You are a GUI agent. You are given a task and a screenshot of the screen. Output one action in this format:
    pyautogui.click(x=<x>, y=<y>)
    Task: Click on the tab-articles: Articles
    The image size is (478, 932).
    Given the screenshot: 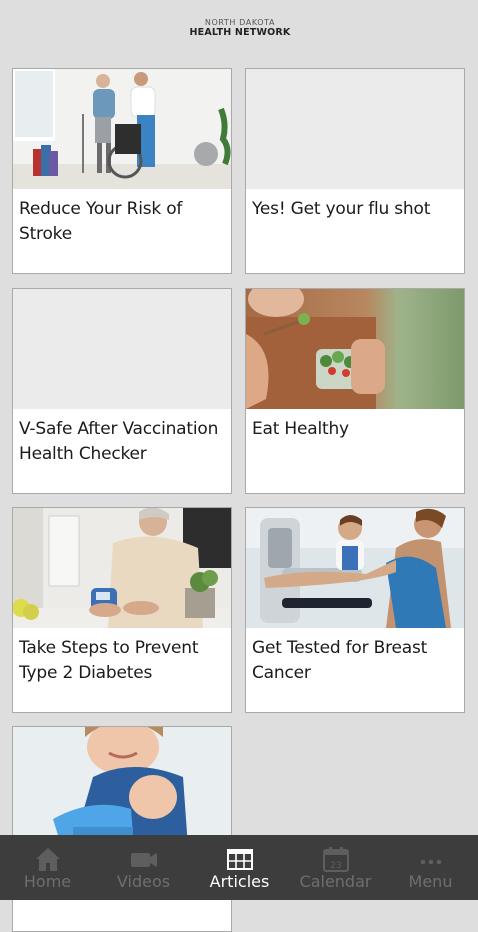 What is the action you would take?
    pyautogui.click(x=239, y=867)
    